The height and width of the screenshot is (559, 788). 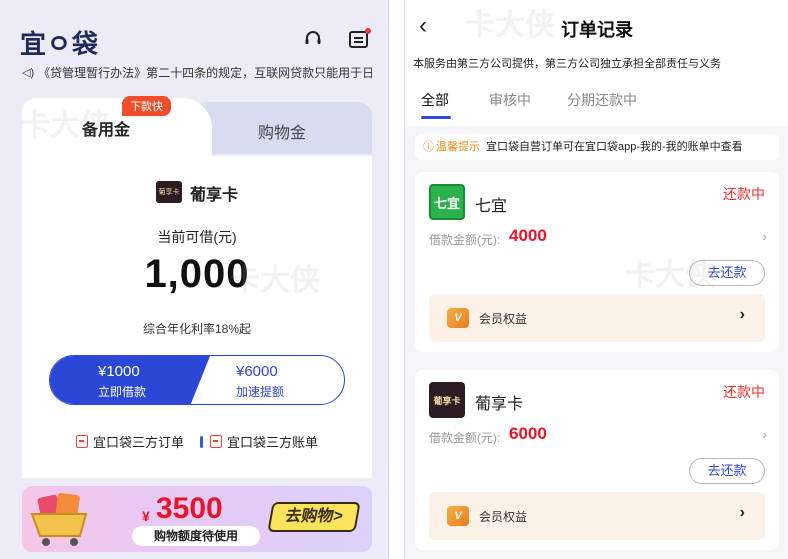 I want to click on order-card: 七宜 七宜 还款中 借款金额(元): 4000 › 去还款 V 会员权益 ›, so click(x=597, y=262).